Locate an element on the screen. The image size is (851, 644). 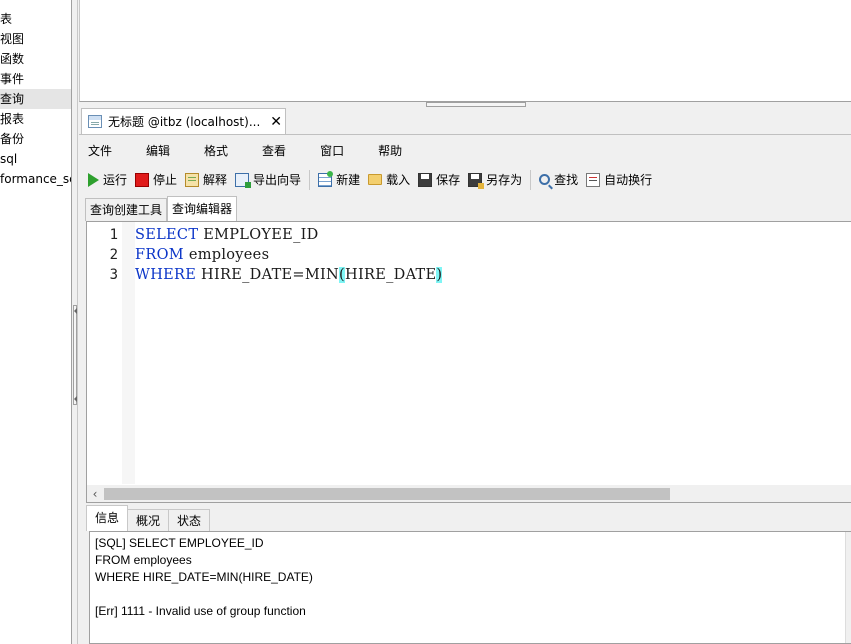
stop-button: 停止 is located at coordinates (156, 179).